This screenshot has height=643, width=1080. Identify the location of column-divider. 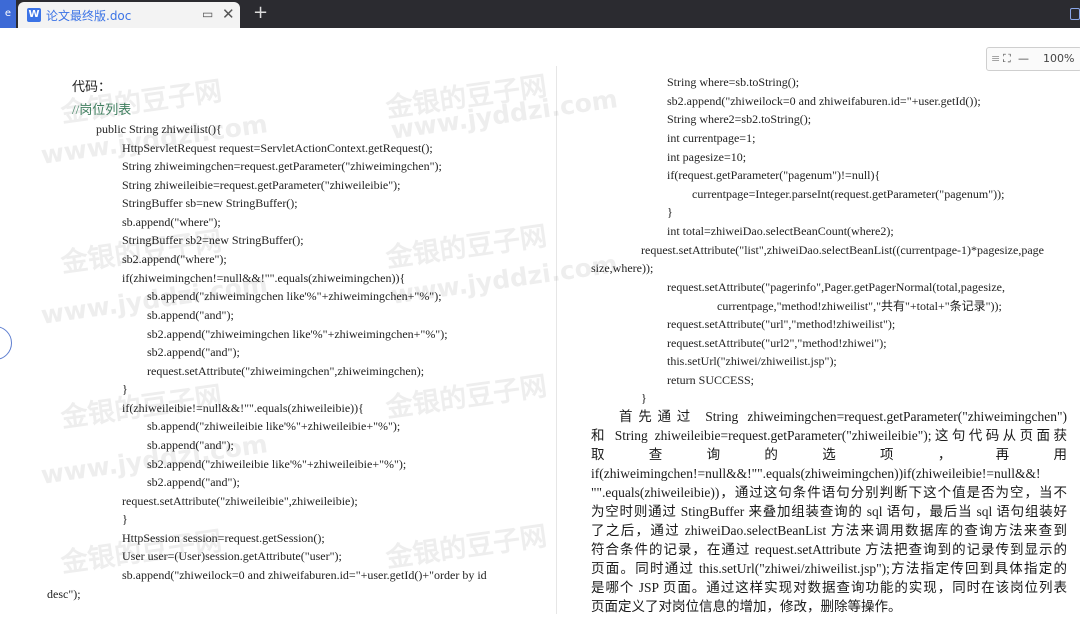
(556, 340).